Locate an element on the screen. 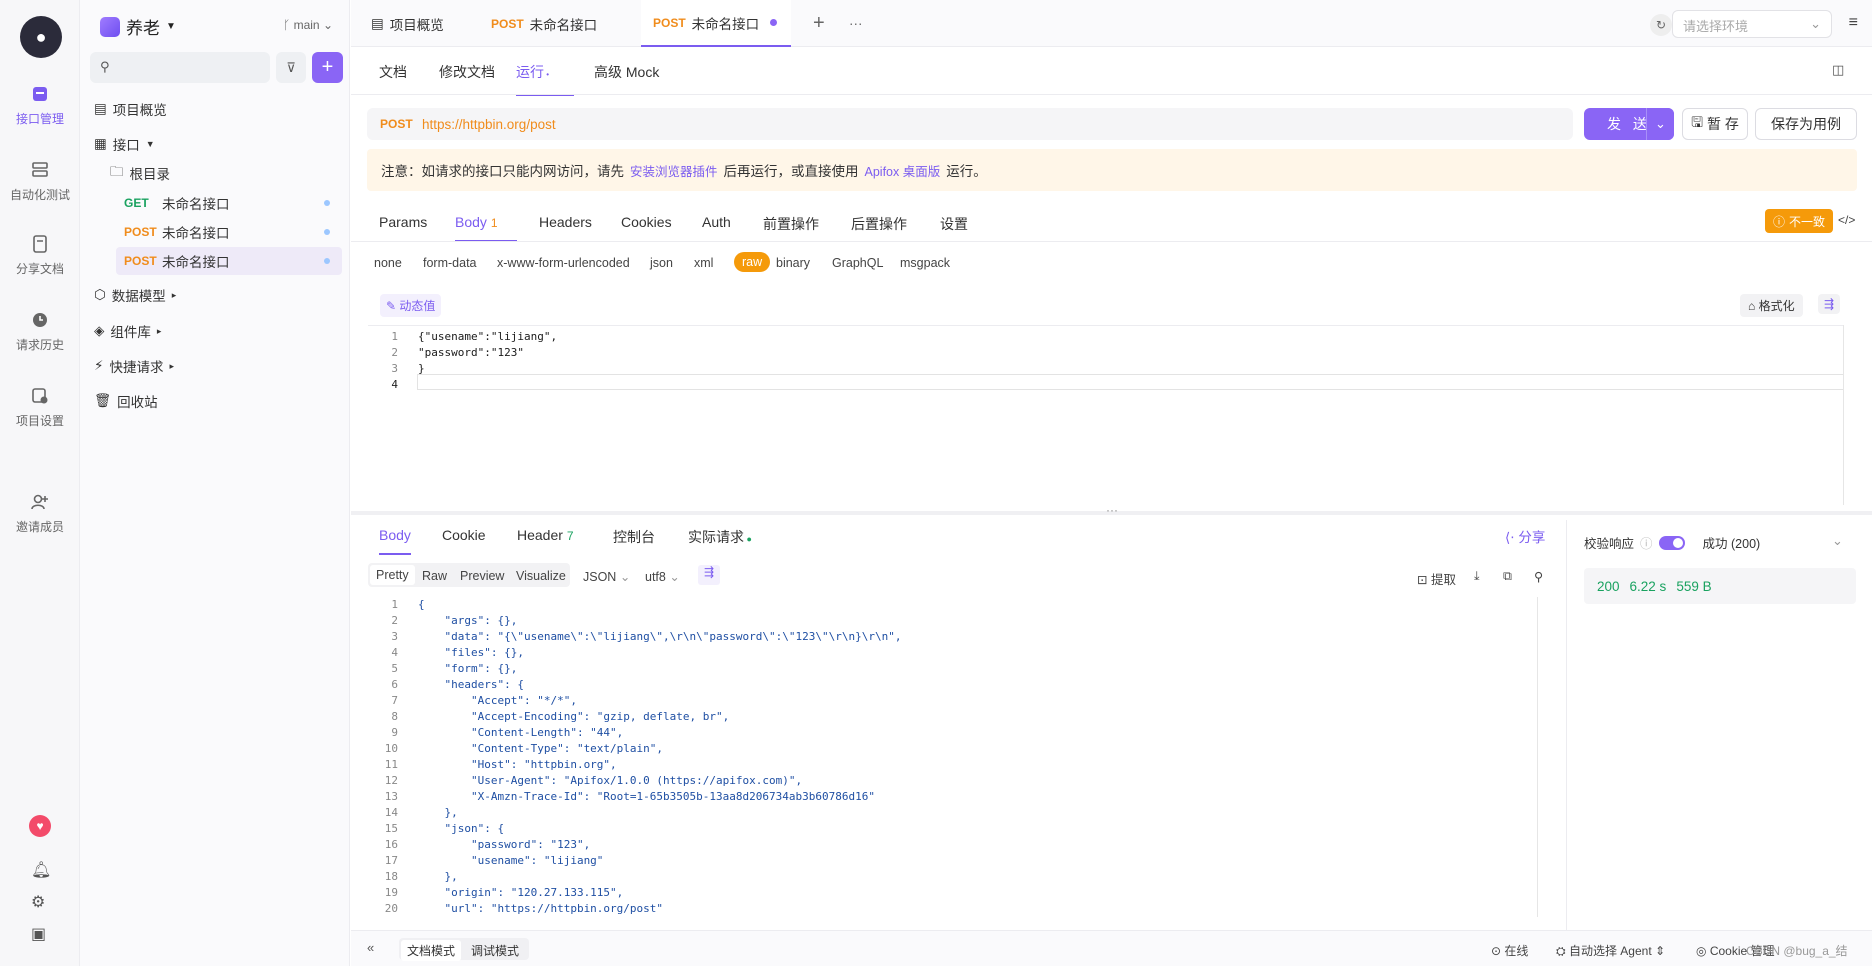 The width and height of the screenshot is (1872, 966). dynamic-value-button: ✎ 动态值 is located at coordinates (411, 305).